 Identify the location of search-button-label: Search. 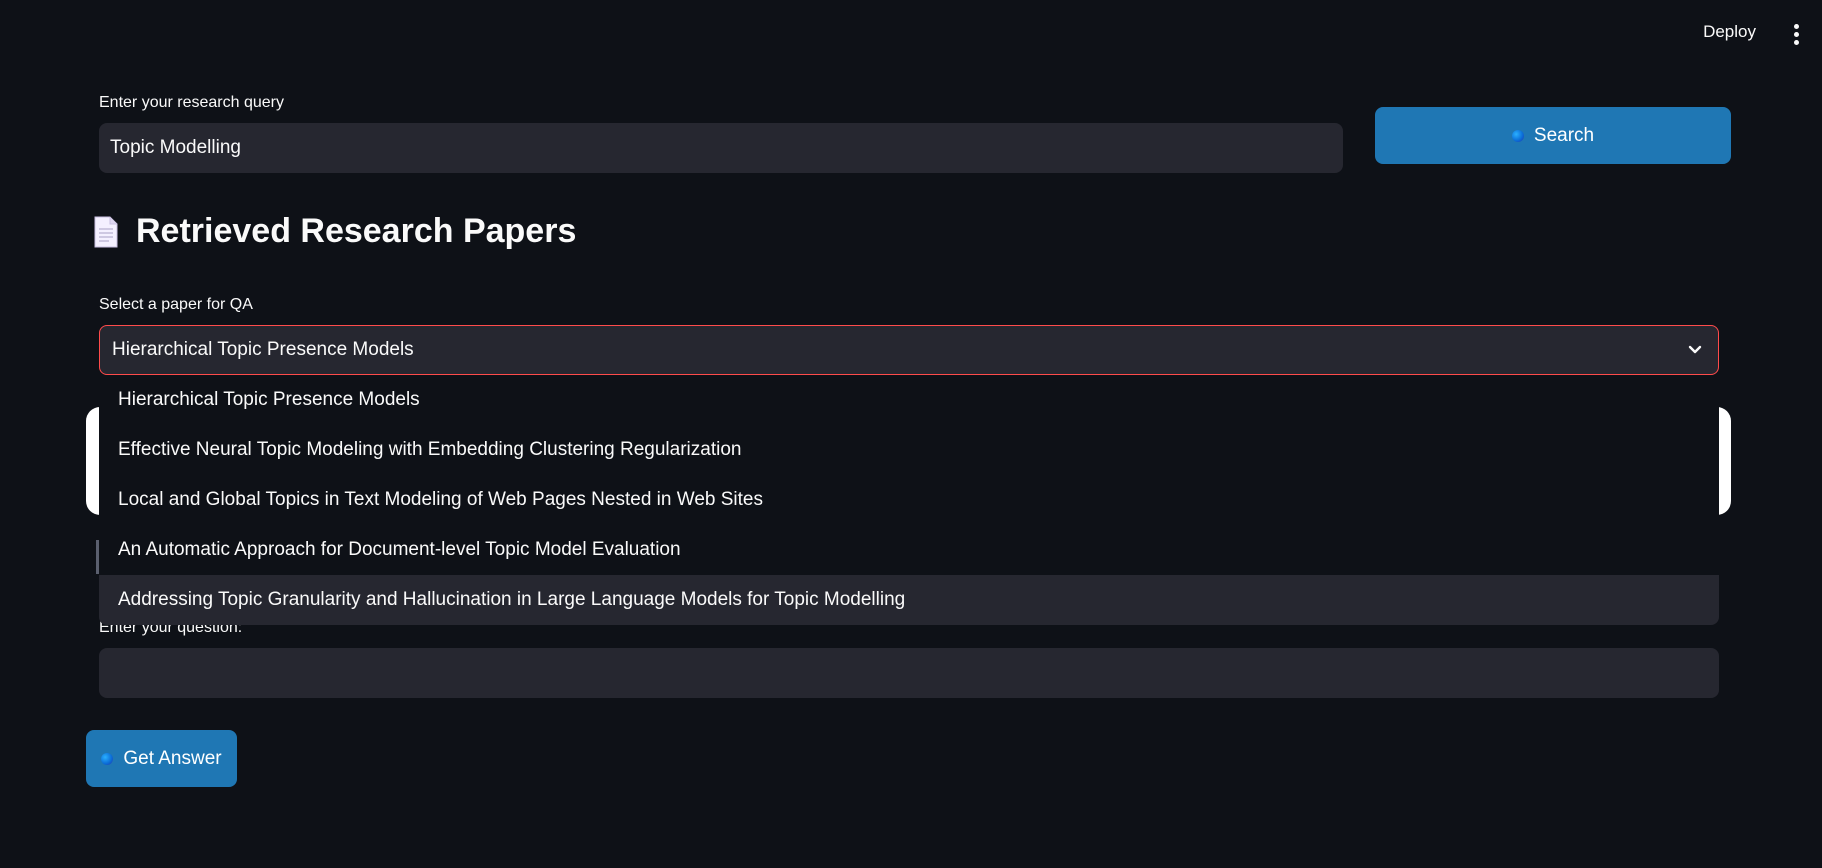
(1564, 135).